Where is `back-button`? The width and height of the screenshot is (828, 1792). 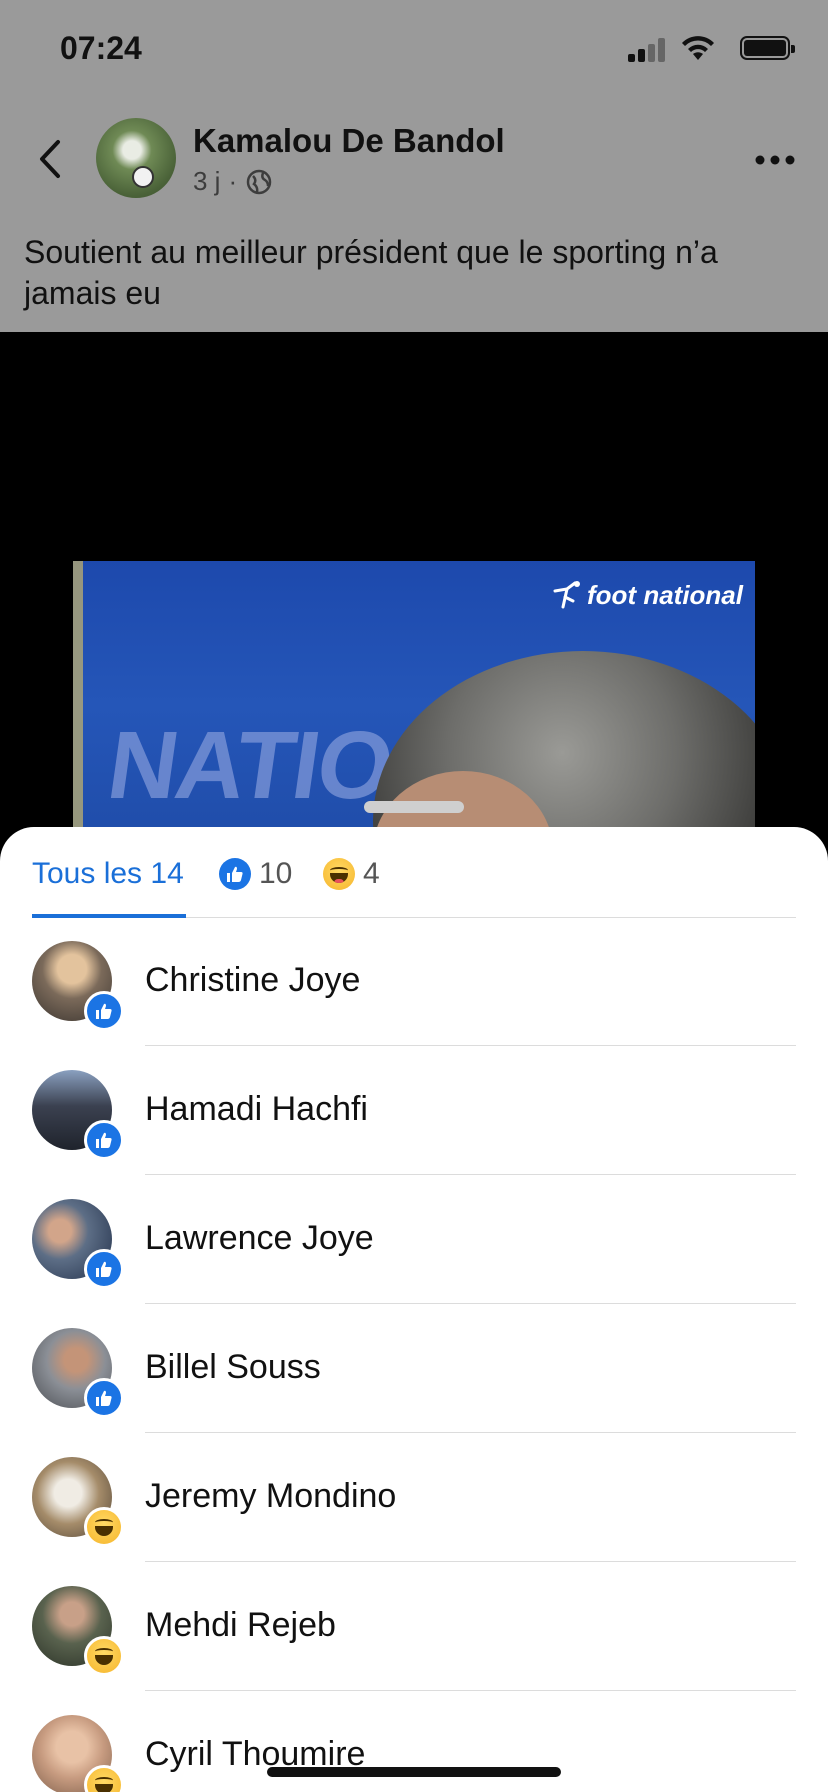 back-button is located at coordinates (50, 159).